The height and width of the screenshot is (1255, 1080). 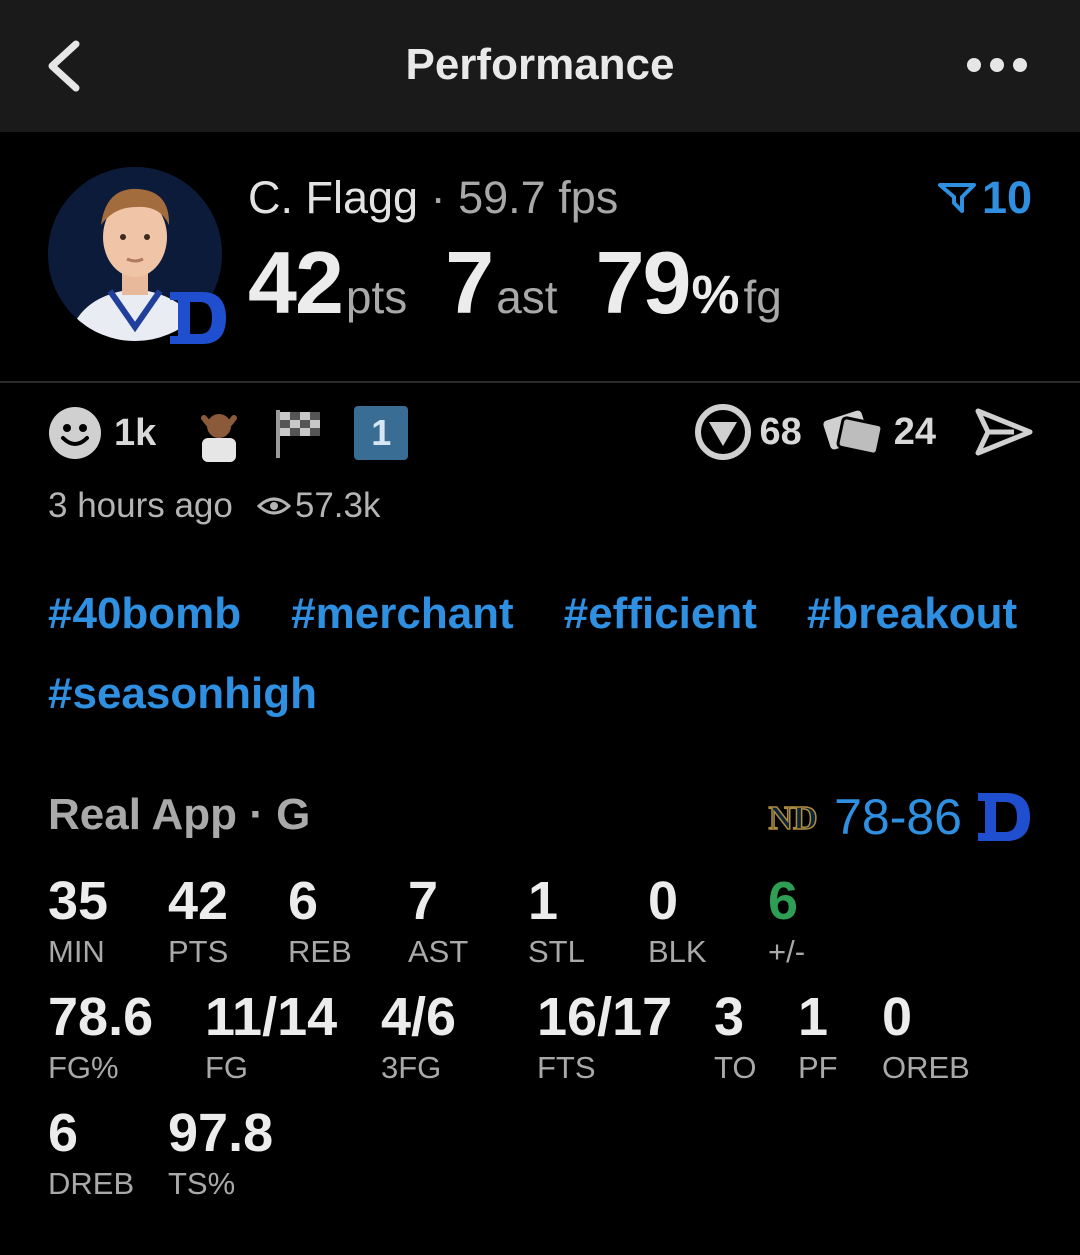 I want to click on headline-fg-unit: fg, so click(x=762, y=297).